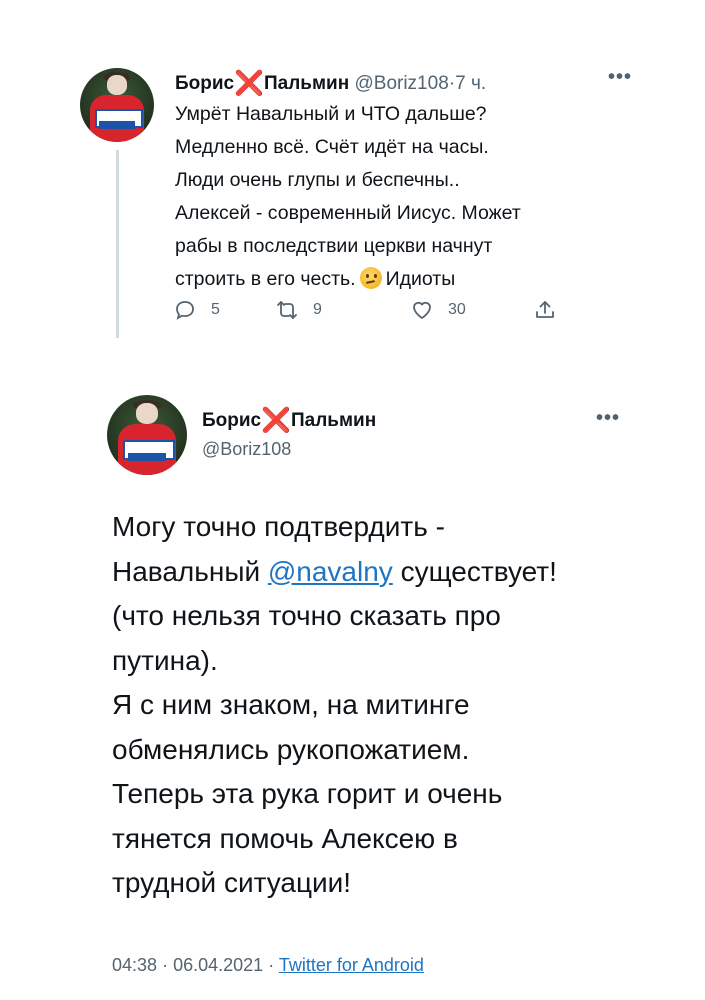  What do you see at coordinates (438, 310) in the screenshot?
I see `like-button: 30` at bounding box center [438, 310].